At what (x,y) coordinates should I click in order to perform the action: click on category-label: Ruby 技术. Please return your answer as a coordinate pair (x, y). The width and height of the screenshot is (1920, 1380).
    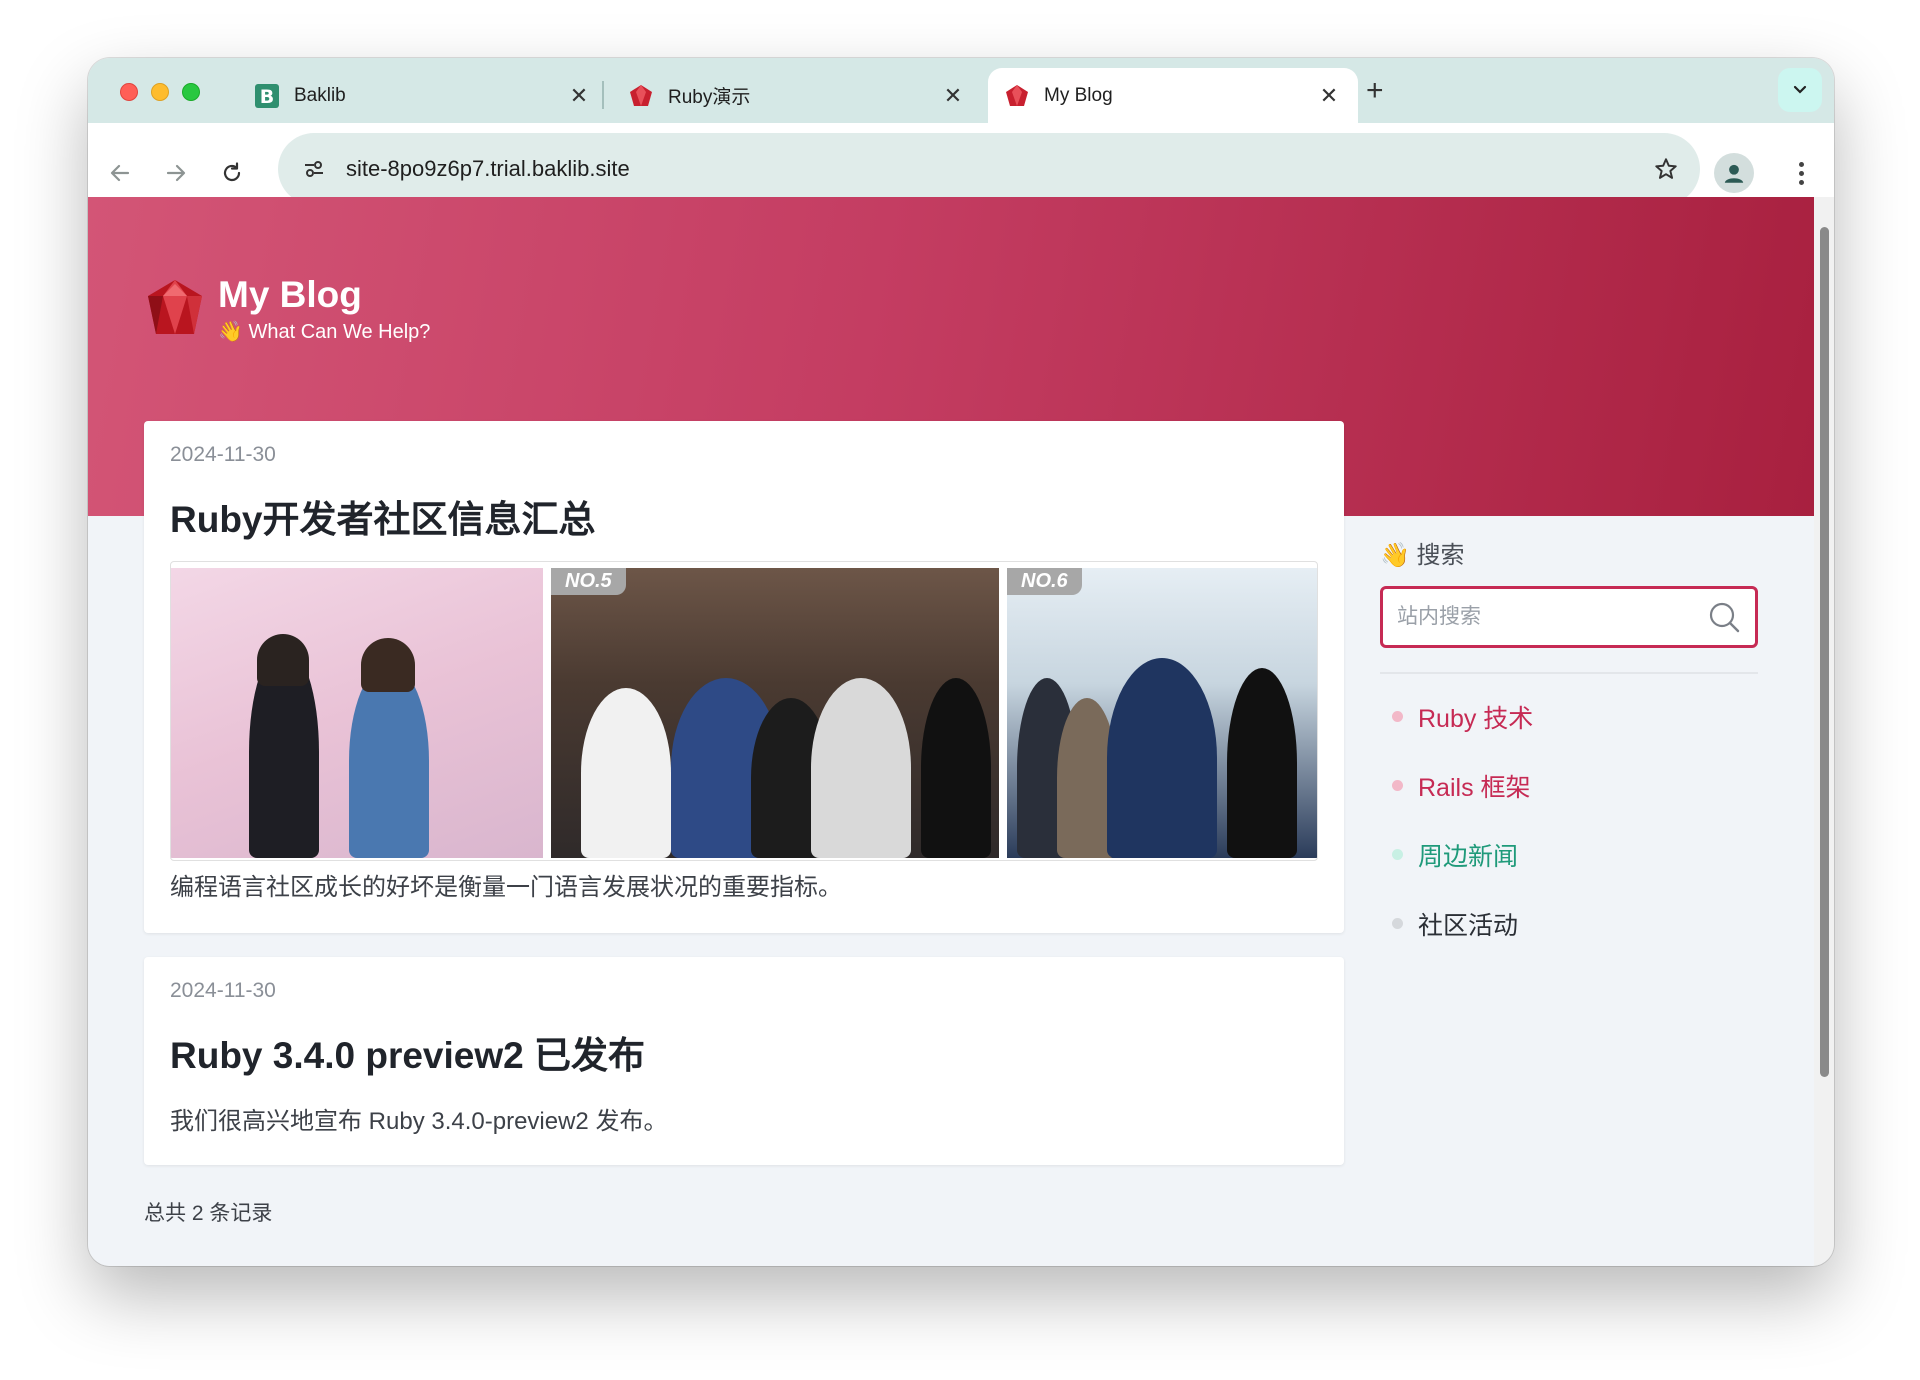
    Looking at the image, I should click on (1475, 717).